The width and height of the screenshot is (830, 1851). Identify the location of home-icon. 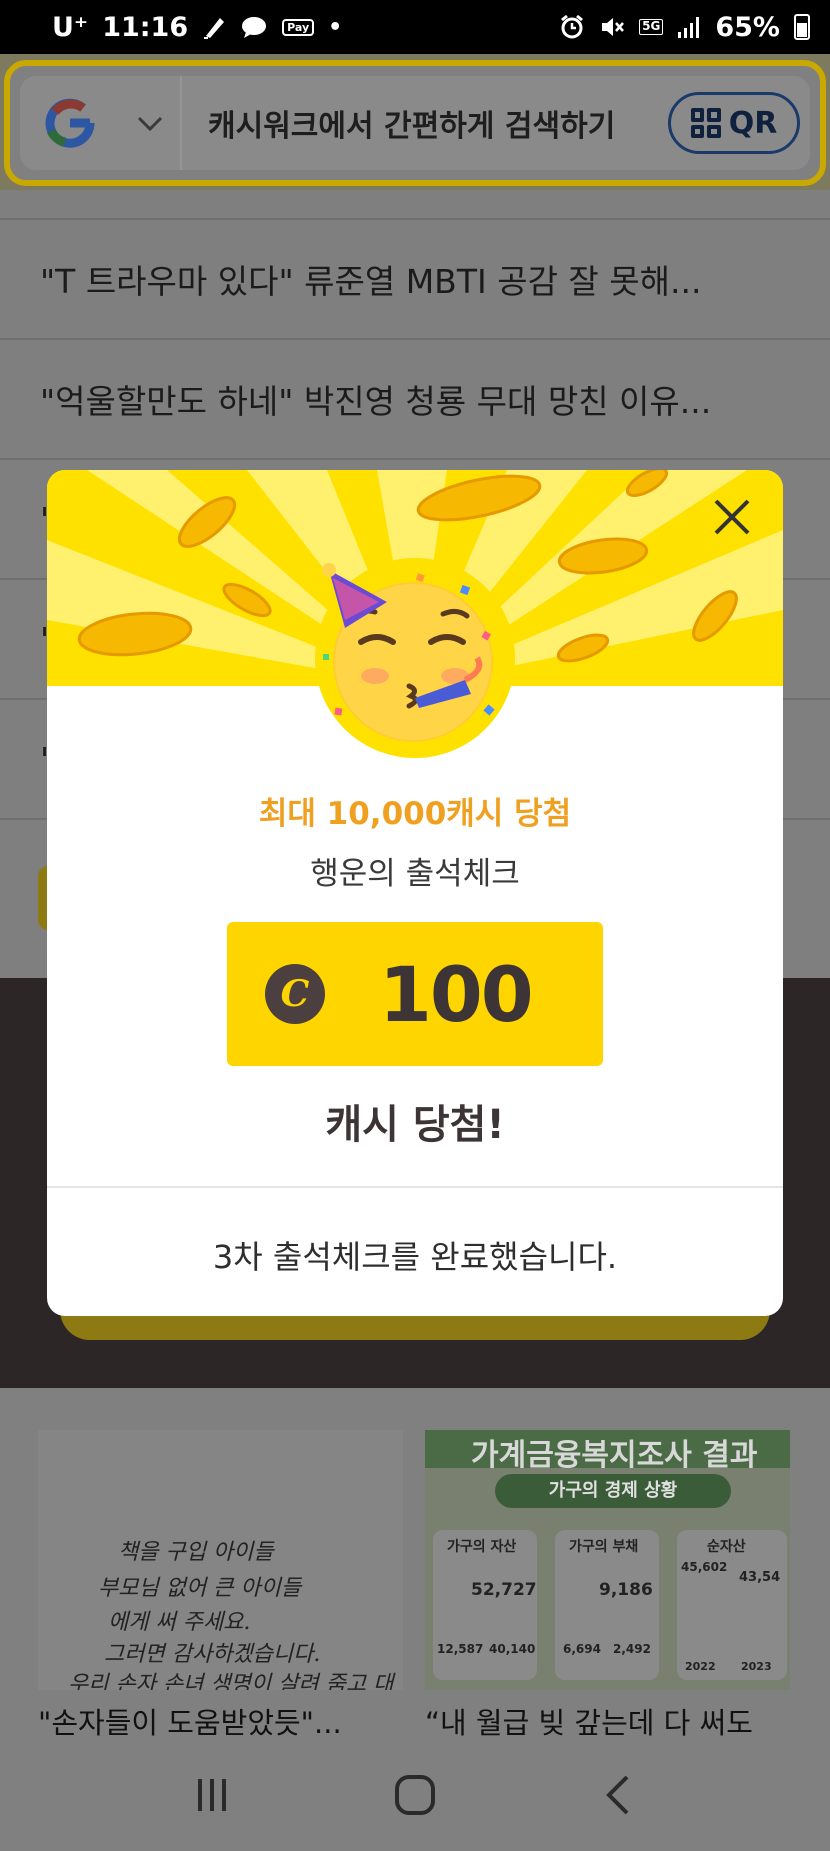
(415, 1795).